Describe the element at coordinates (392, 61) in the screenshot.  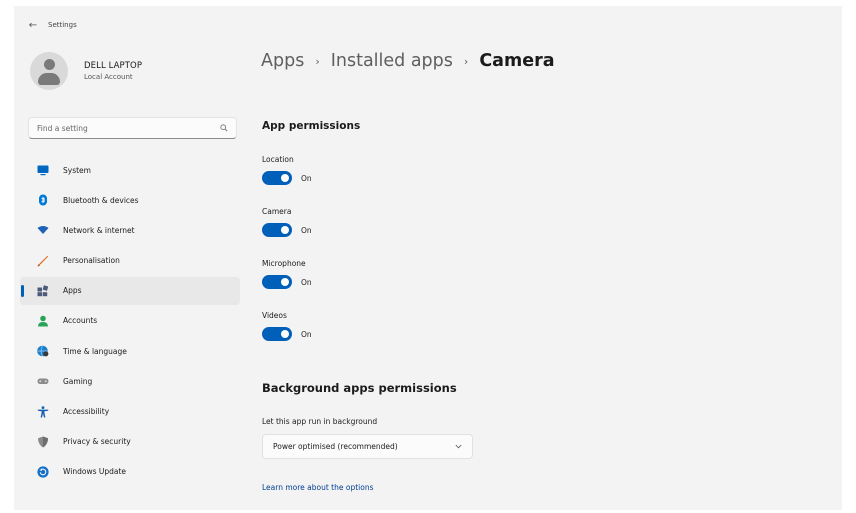
I see `breadcrumb-installed-apps: Installed apps` at that location.